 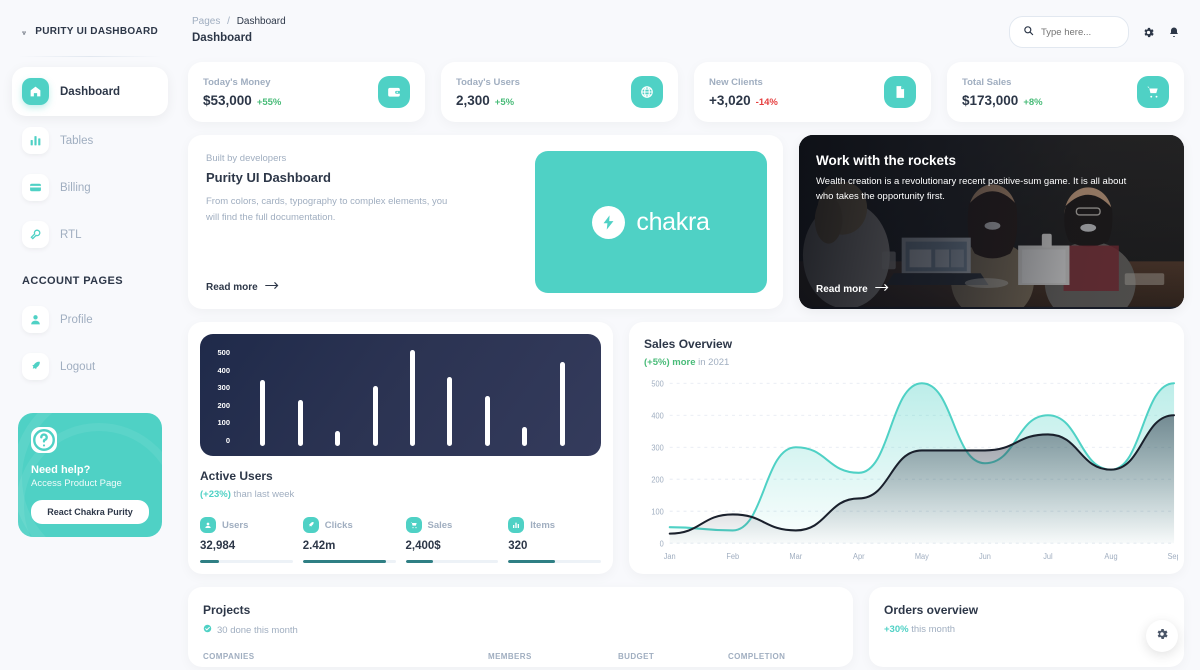 What do you see at coordinates (886, 160) in the screenshot?
I see `rockets-title: Work with the rockets` at bounding box center [886, 160].